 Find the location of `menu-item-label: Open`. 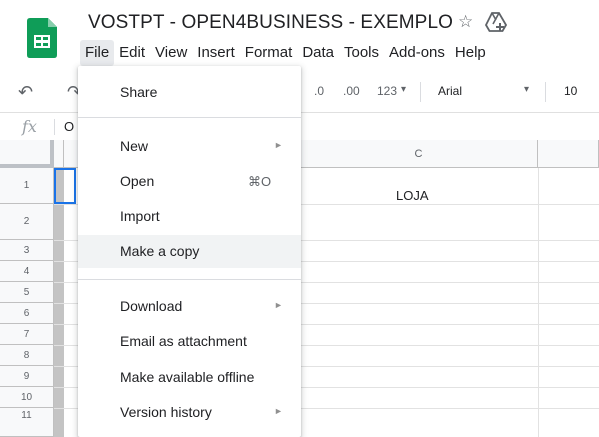

menu-item-label: Open is located at coordinates (137, 181).